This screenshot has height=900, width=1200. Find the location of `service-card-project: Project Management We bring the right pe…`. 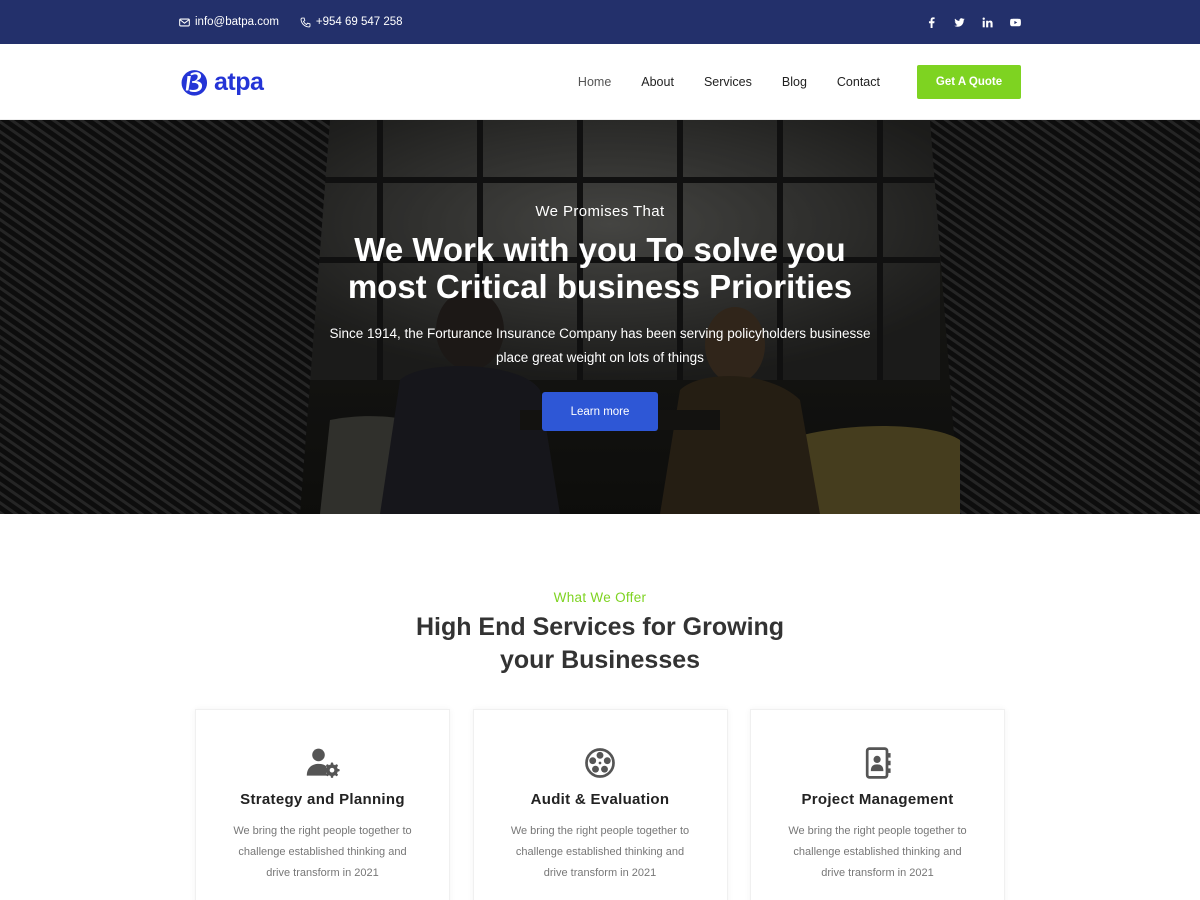

service-card-project: Project Management We bring the right pe… is located at coordinates (877, 804).